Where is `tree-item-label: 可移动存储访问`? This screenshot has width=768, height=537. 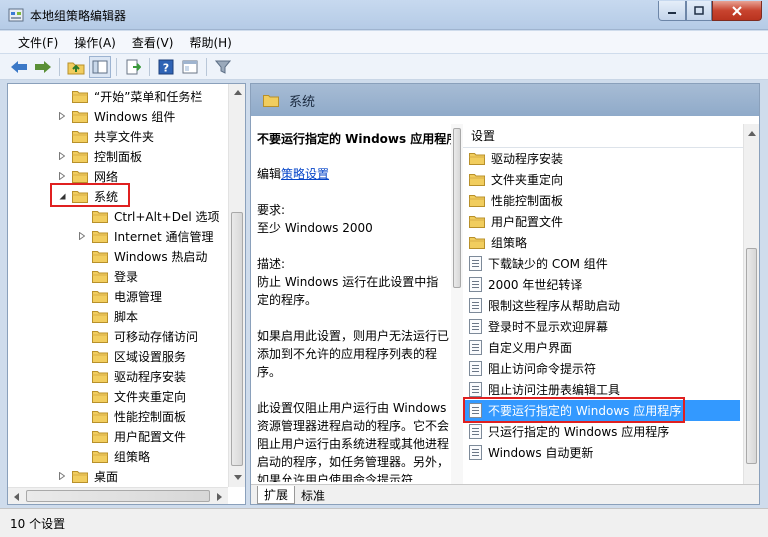 tree-item-label: 可移动存储访问 is located at coordinates (156, 336).